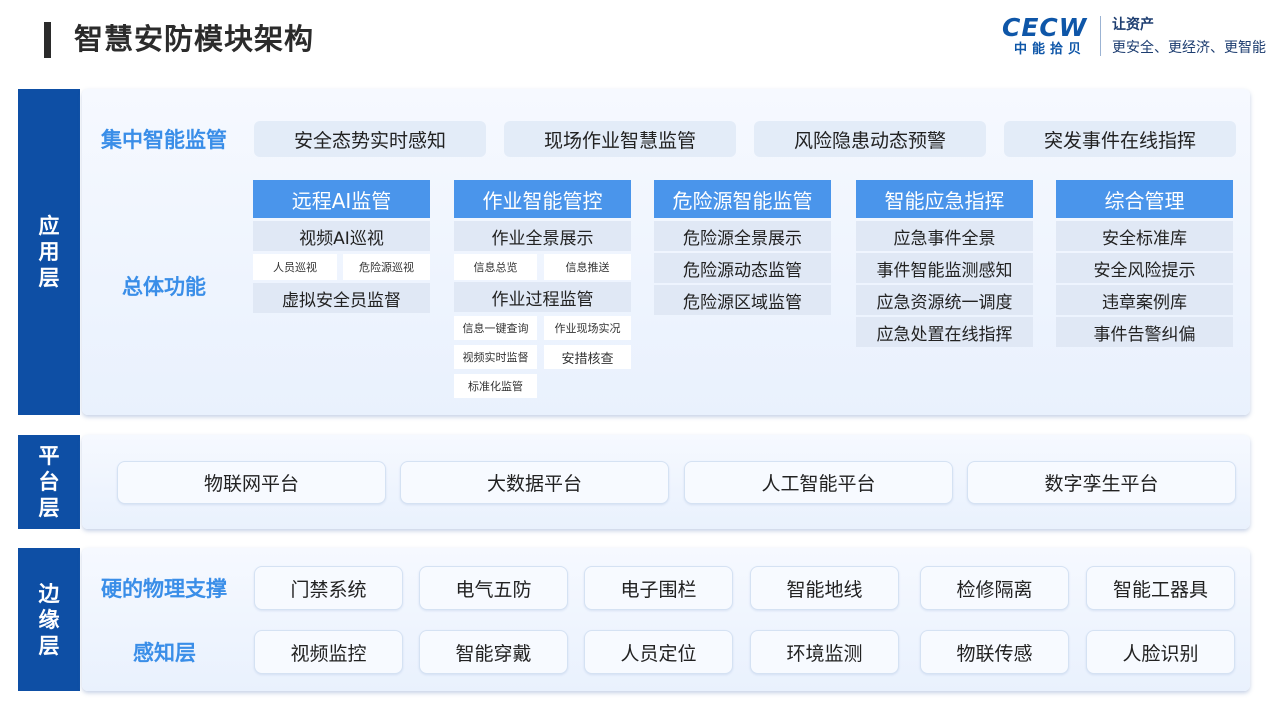  Describe the element at coordinates (341, 199) in the screenshot. I see `column-title-remote-ai: 远程AI监管` at that location.